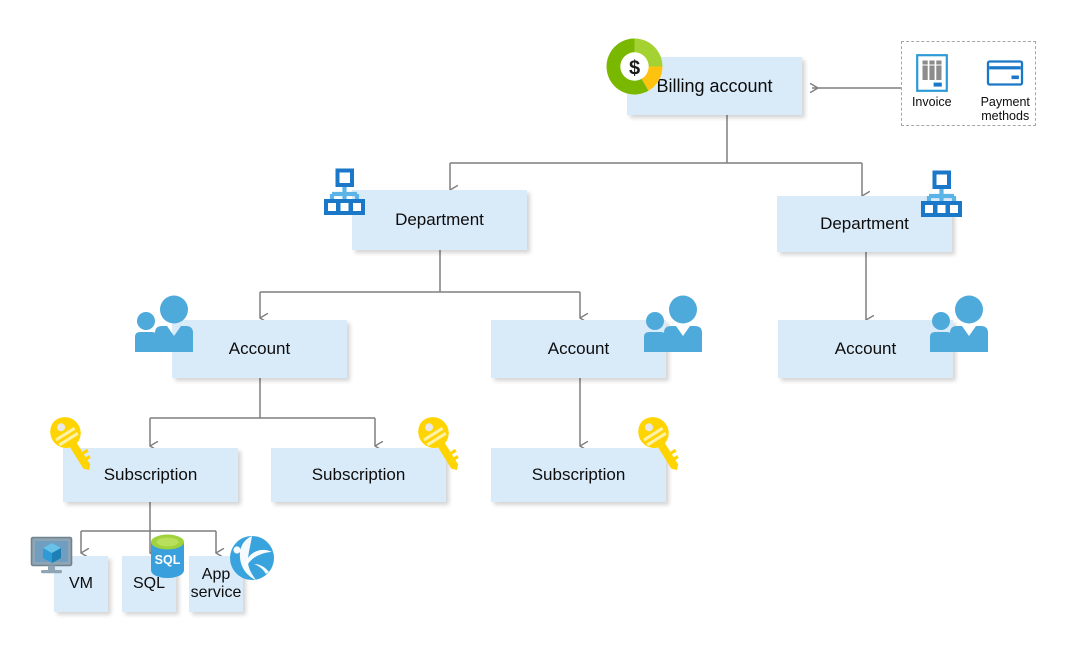 Image resolution: width=1080 pixels, height=649 pixels. I want to click on node-department-right-label: Department, so click(864, 224).